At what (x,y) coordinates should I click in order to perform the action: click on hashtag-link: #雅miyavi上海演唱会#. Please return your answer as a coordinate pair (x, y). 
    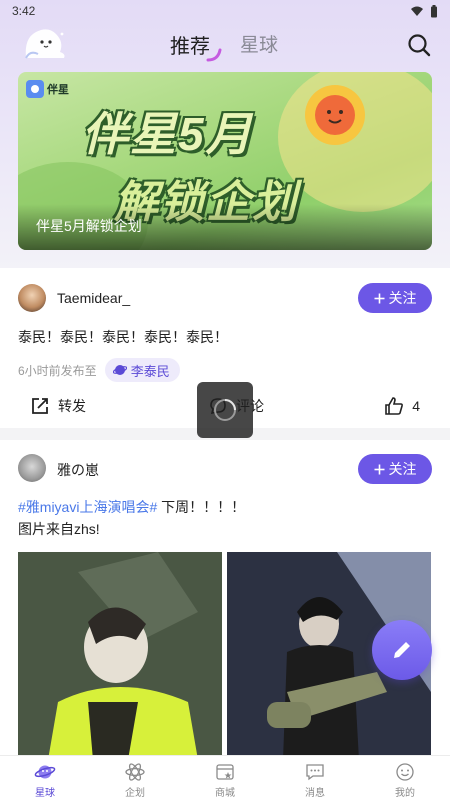
    Looking at the image, I should click on (87, 507).